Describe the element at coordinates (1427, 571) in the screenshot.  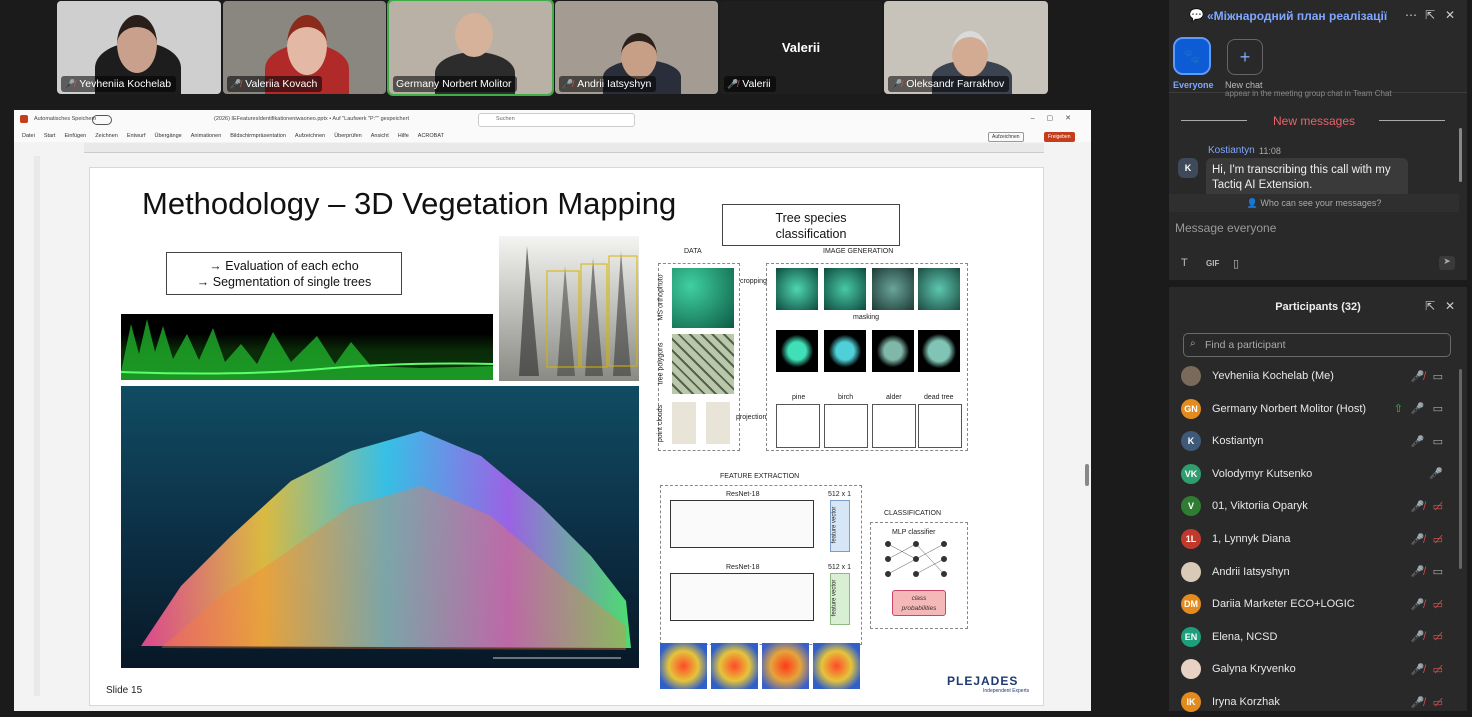
I see `participant-status-icons: 🎤̸ ▭` at that location.